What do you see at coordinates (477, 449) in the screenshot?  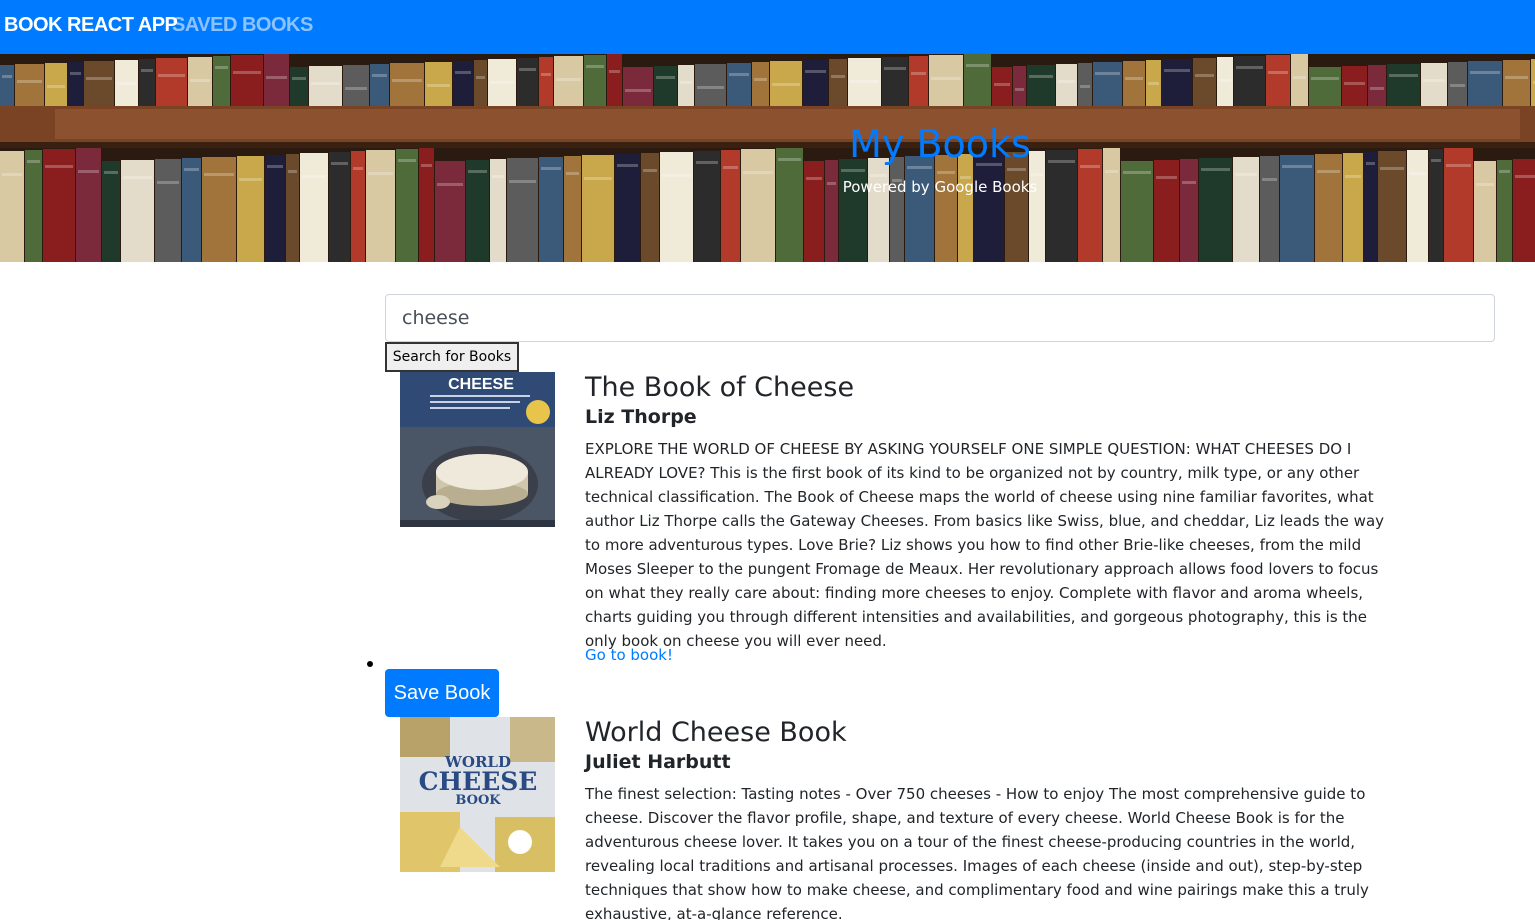 I see `book-cover-image: CHEESE` at bounding box center [477, 449].